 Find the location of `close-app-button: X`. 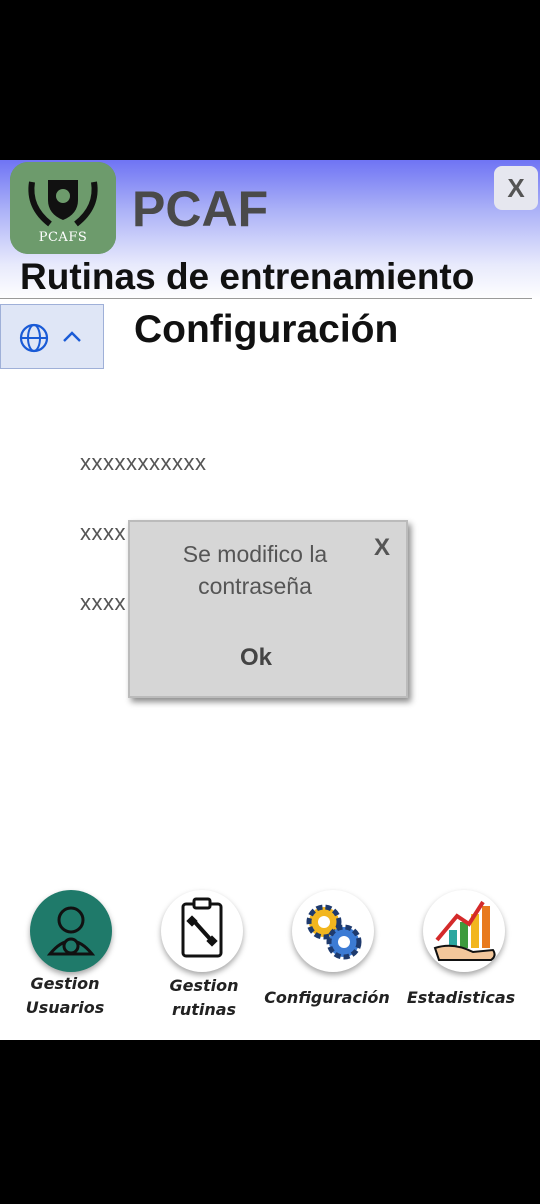

close-app-button: X is located at coordinates (516, 188).